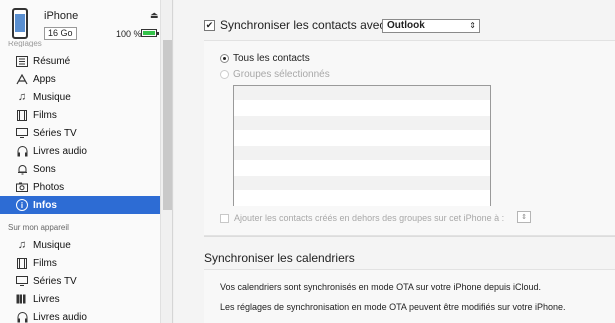 Image resolution: width=615 pixels, height=323 pixels. Describe the element at coordinates (80, 187) in the screenshot. I see `sidebar-item-photos: Photos` at that location.